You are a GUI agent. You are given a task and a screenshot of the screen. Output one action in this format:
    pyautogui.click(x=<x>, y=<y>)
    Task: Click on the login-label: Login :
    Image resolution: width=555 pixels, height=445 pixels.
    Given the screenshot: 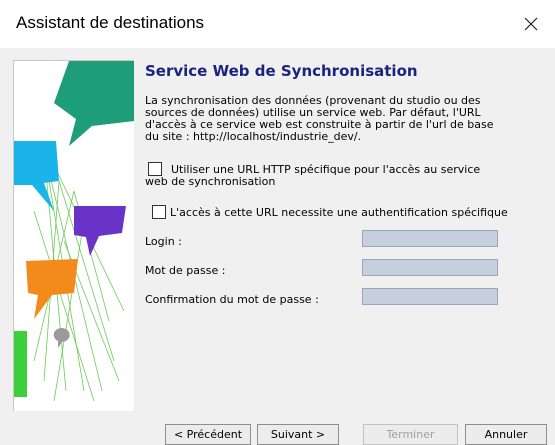 What is the action you would take?
    pyautogui.click(x=163, y=241)
    